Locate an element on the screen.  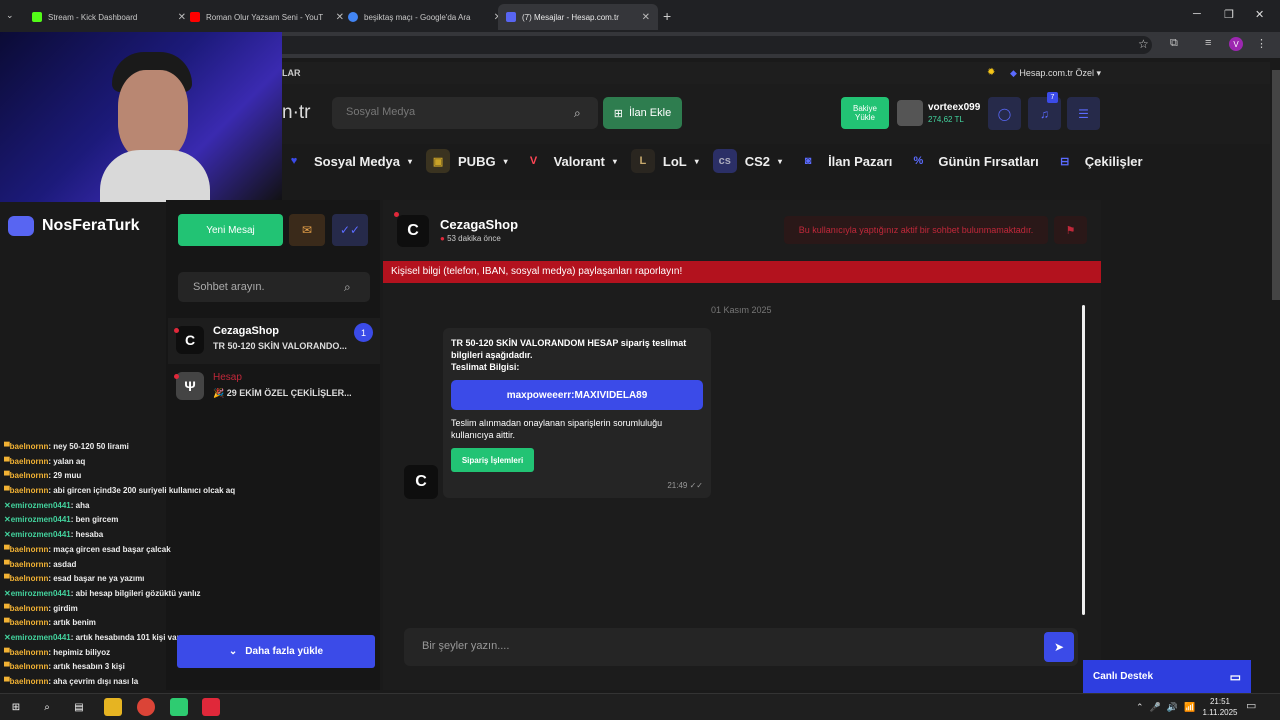
nav-lol: L LoL ▾ is located at coordinates (664, 161).